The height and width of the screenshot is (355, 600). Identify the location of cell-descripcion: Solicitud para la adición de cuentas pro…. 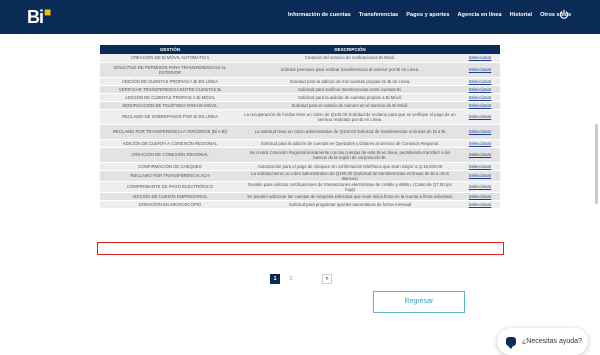
(350, 97).